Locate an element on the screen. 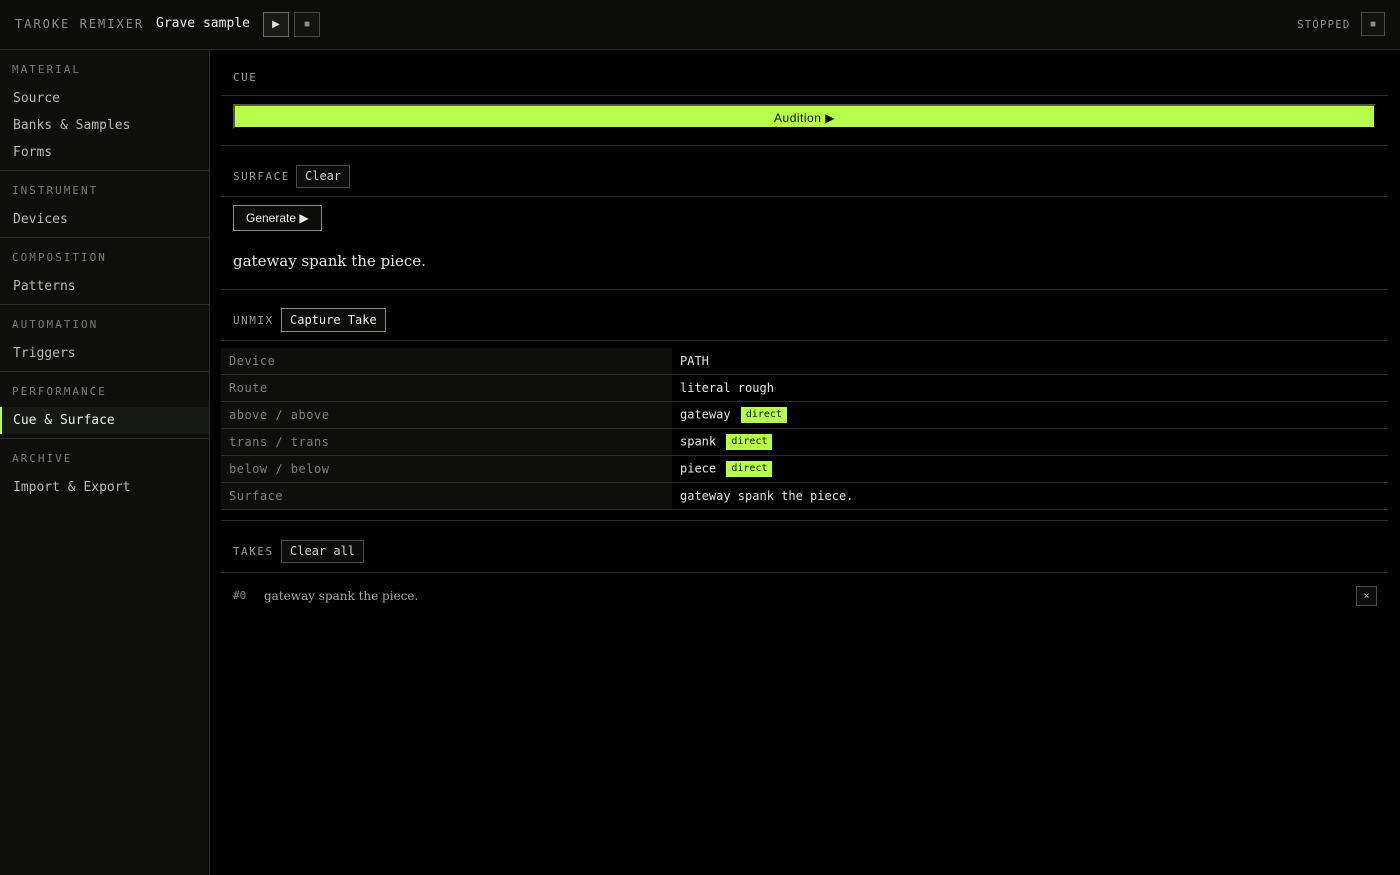 Image resolution: width=1400 pixels, height=875 pixels. surface-clear-button: Clear is located at coordinates (323, 176).